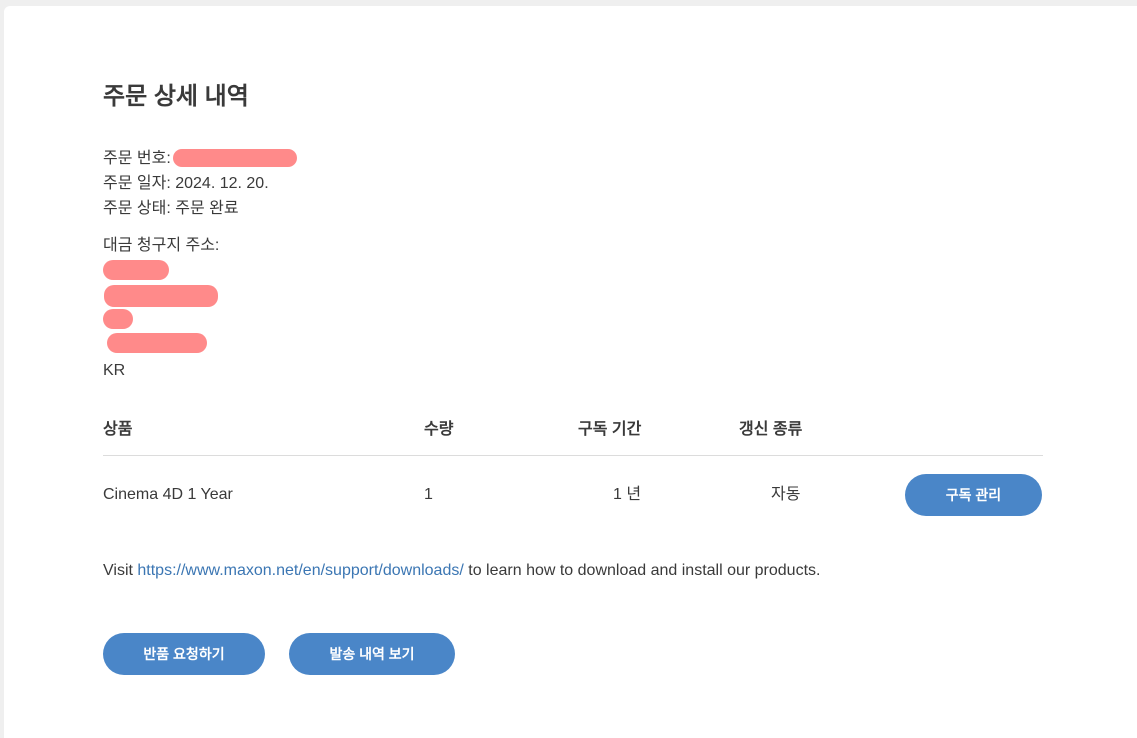 The width and height of the screenshot is (1137, 738). I want to click on header-quantity: 수량, so click(439, 429).